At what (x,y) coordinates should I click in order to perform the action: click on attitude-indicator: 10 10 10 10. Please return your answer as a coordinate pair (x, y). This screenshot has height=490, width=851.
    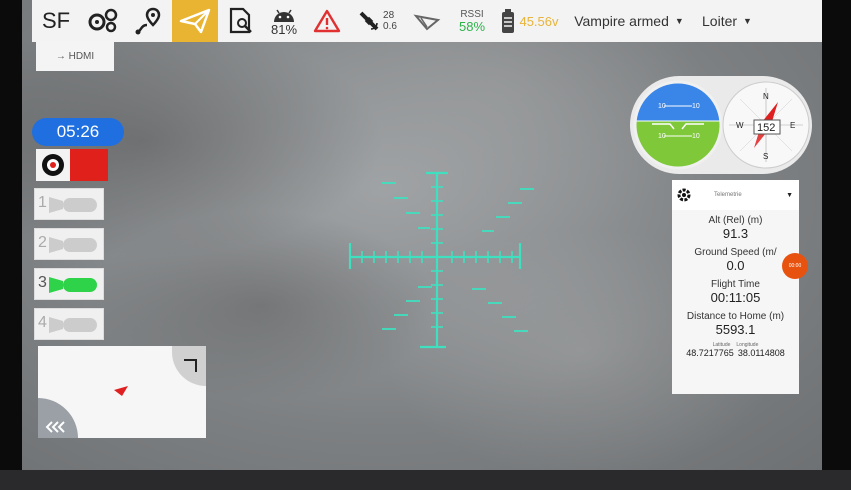
    Looking at the image, I should click on (678, 125).